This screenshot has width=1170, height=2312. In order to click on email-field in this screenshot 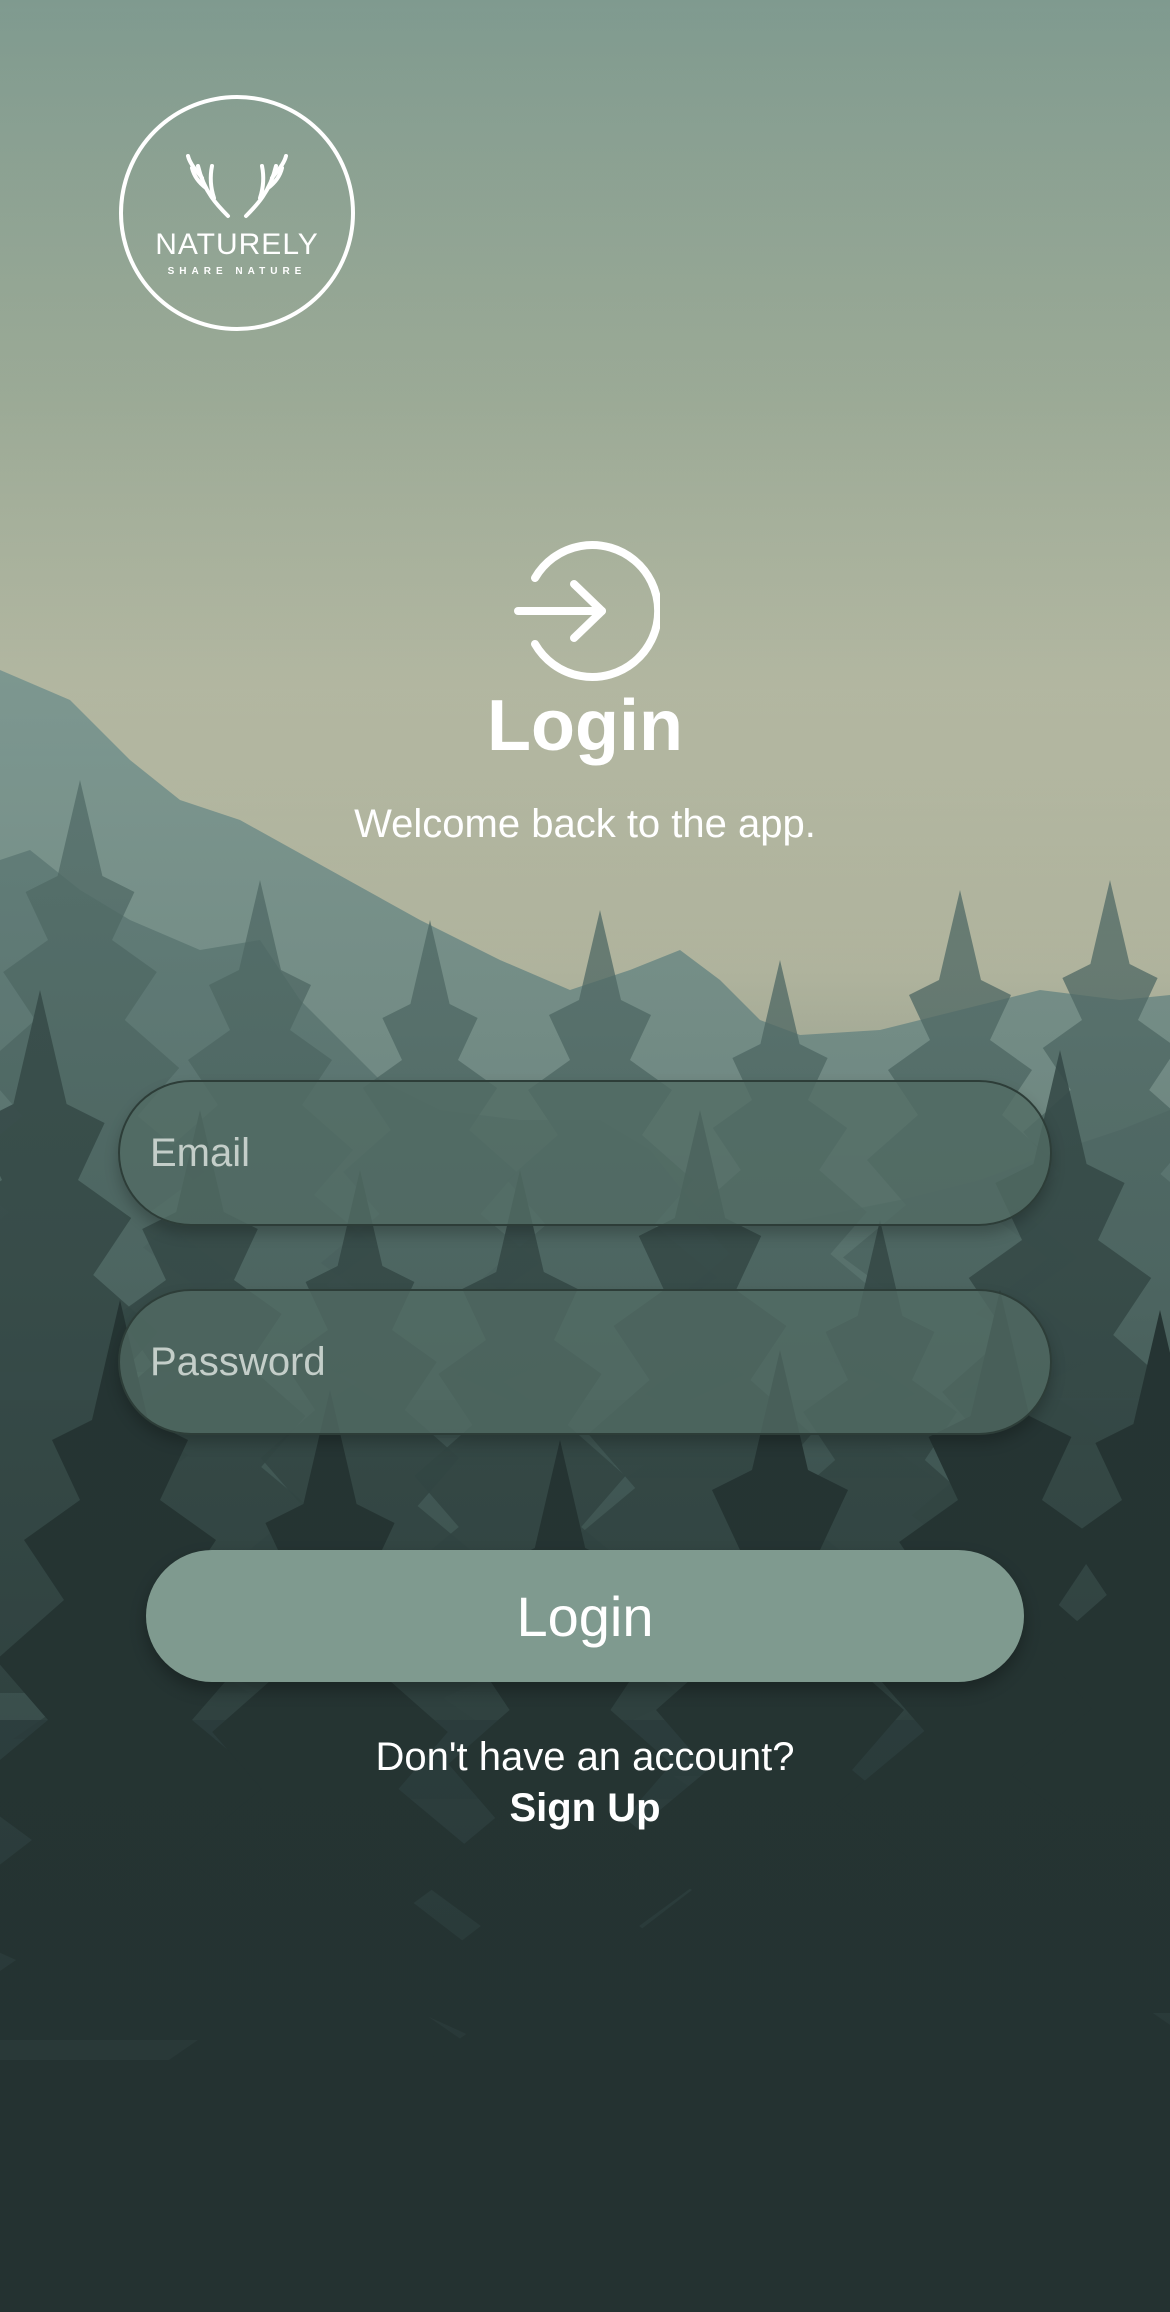, I will do `click(585, 1153)`.